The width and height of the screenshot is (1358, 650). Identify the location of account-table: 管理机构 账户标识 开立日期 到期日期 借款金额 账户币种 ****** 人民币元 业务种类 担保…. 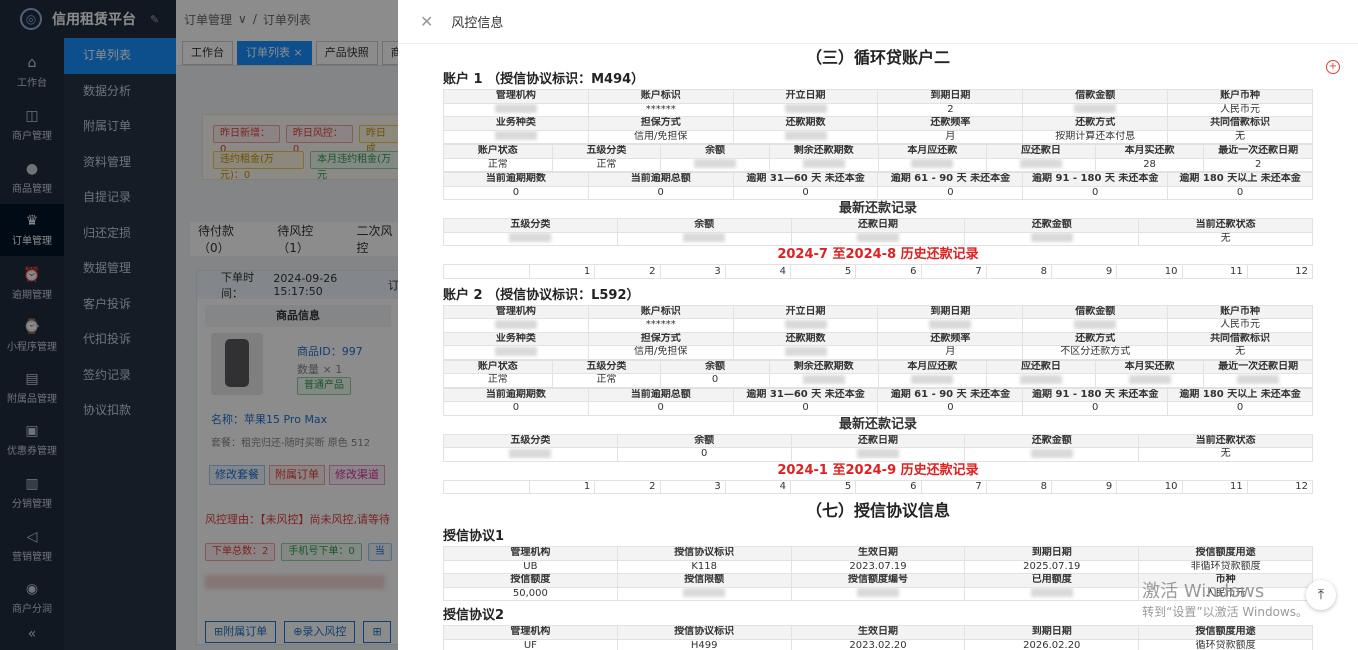
(878, 332).